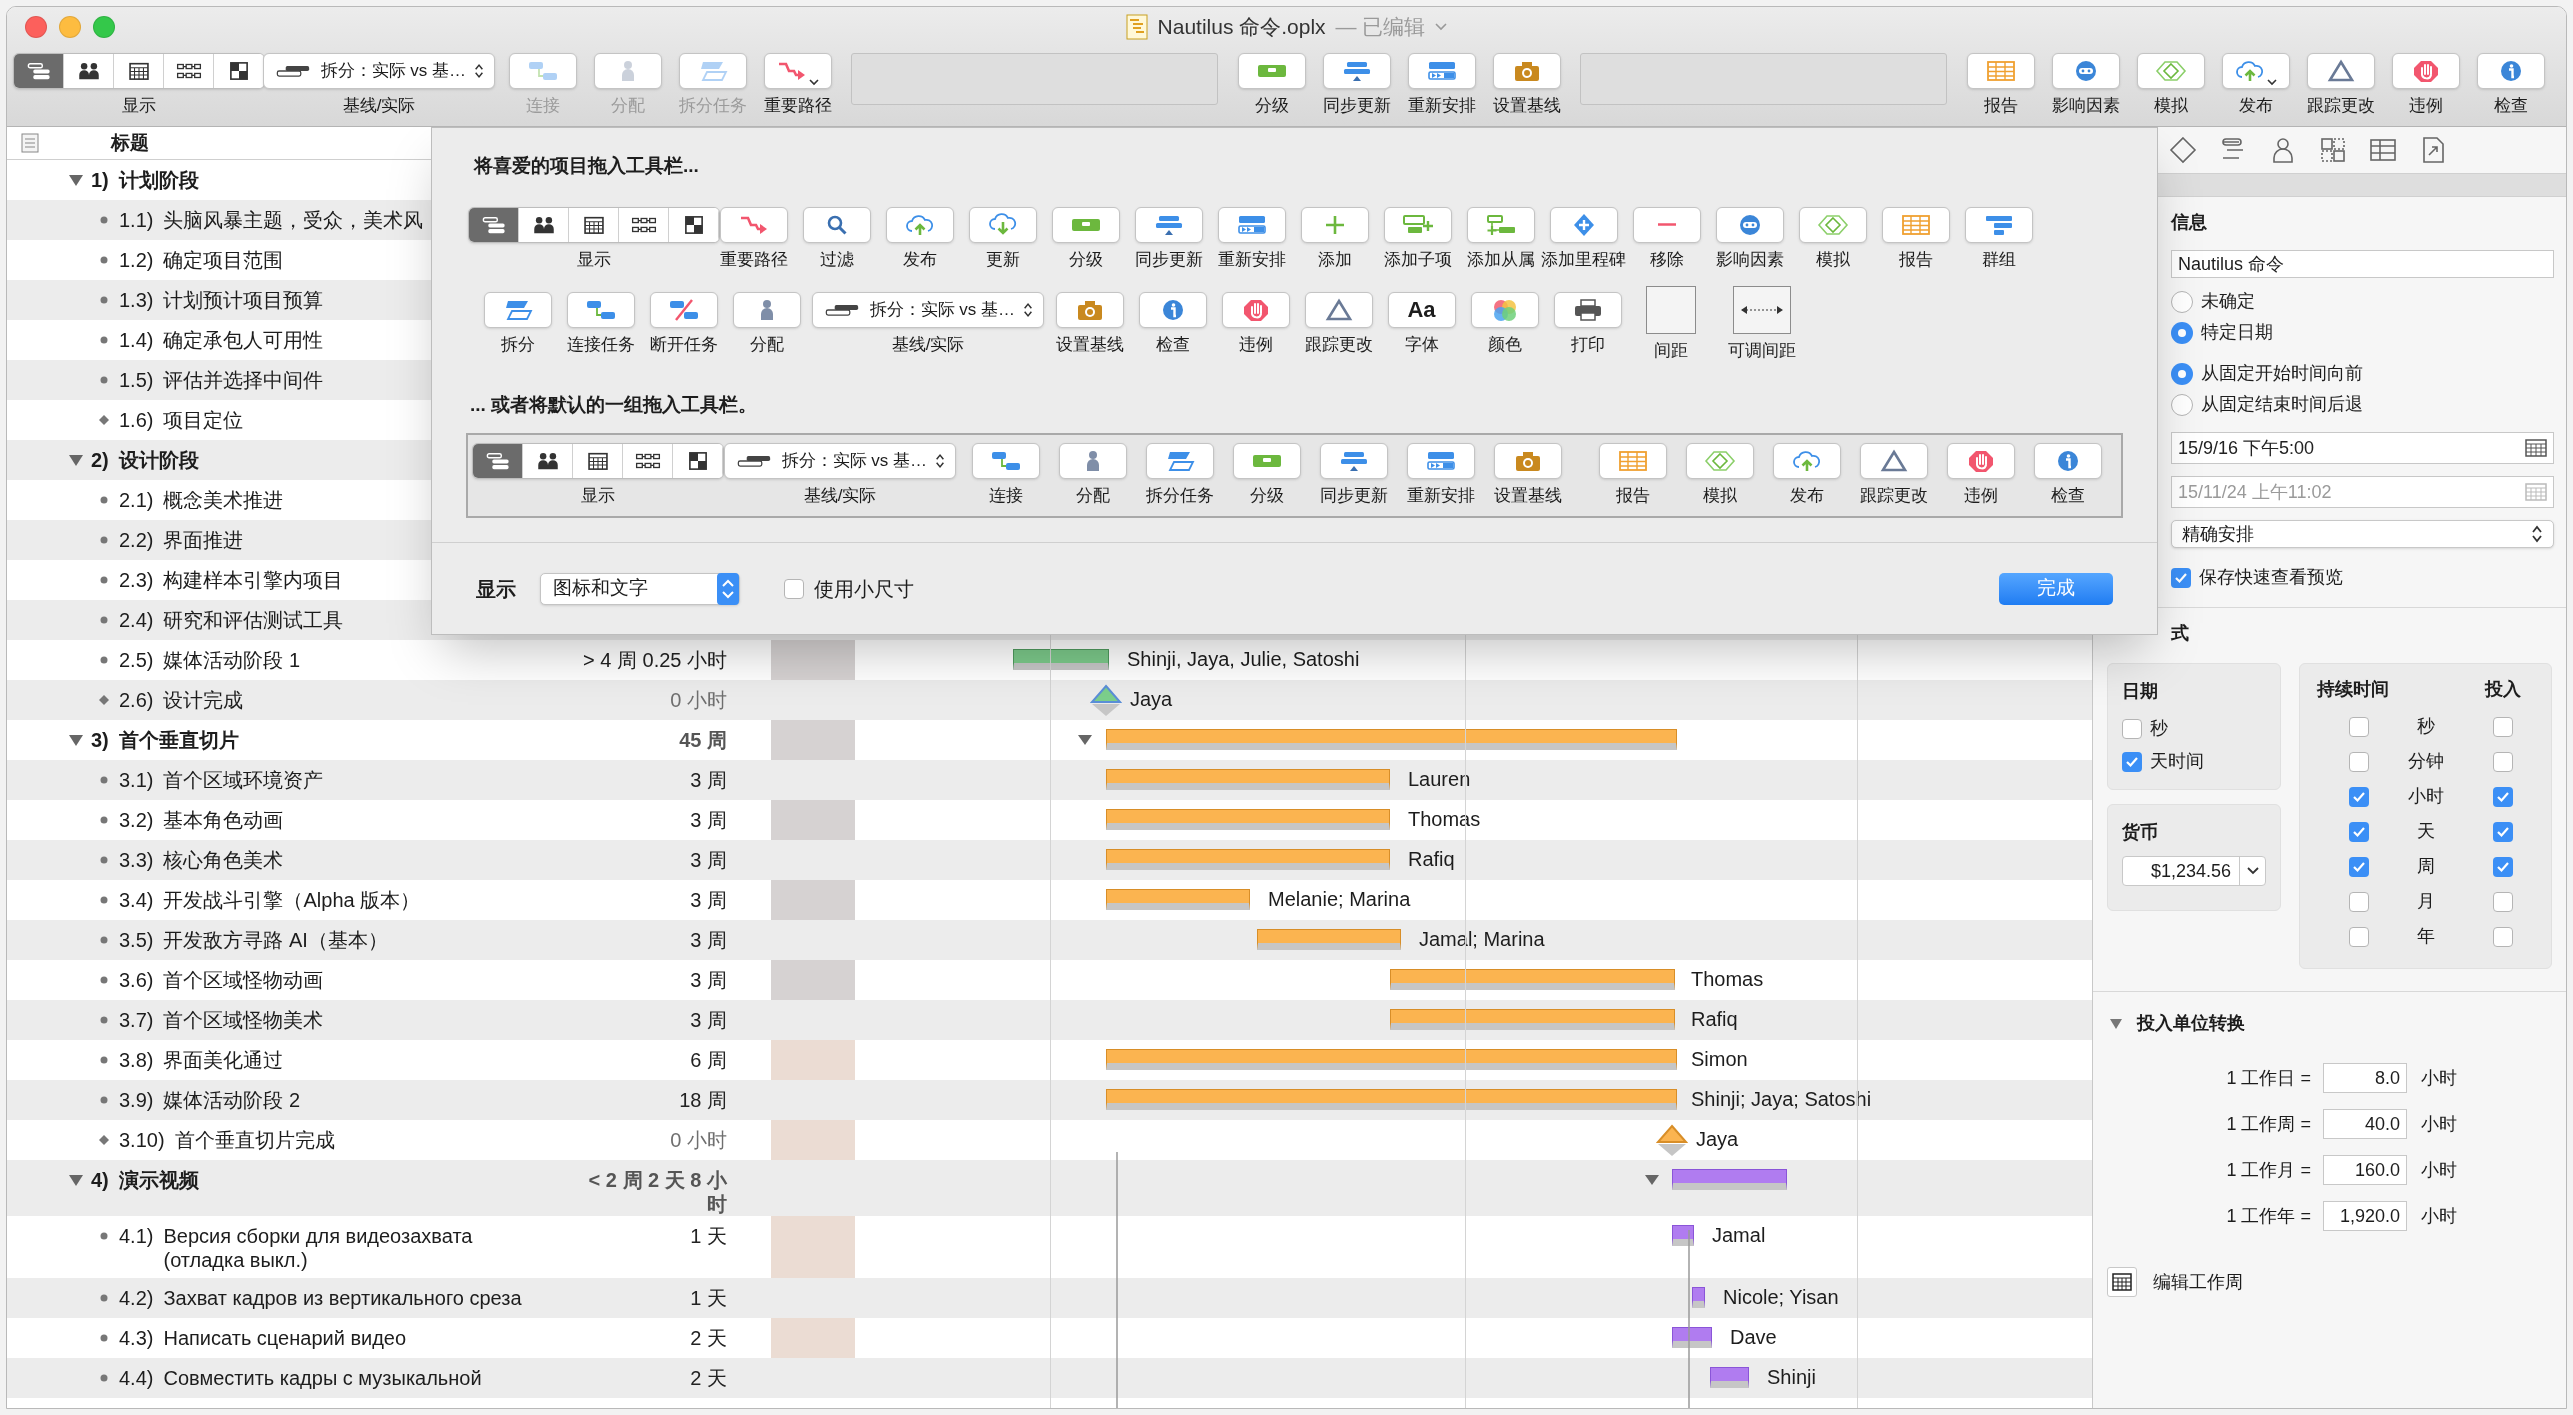  What do you see at coordinates (1683, 1235) in the screenshot?
I see `task-bar` at bounding box center [1683, 1235].